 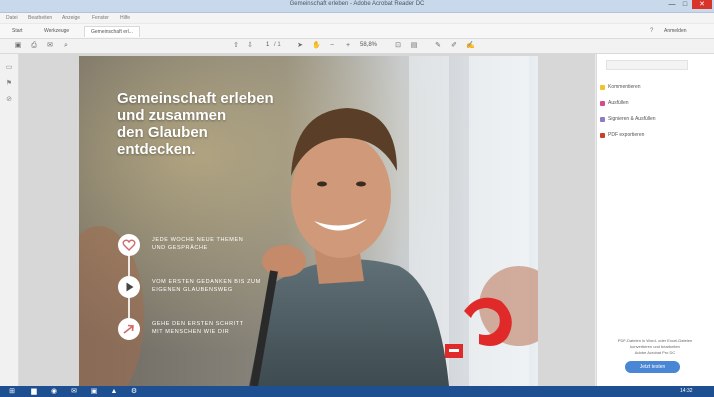 What do you see at coordinates (94, 391) in the screenshot?
I see `word-icon: ▣` at bounding box center [94, 391].